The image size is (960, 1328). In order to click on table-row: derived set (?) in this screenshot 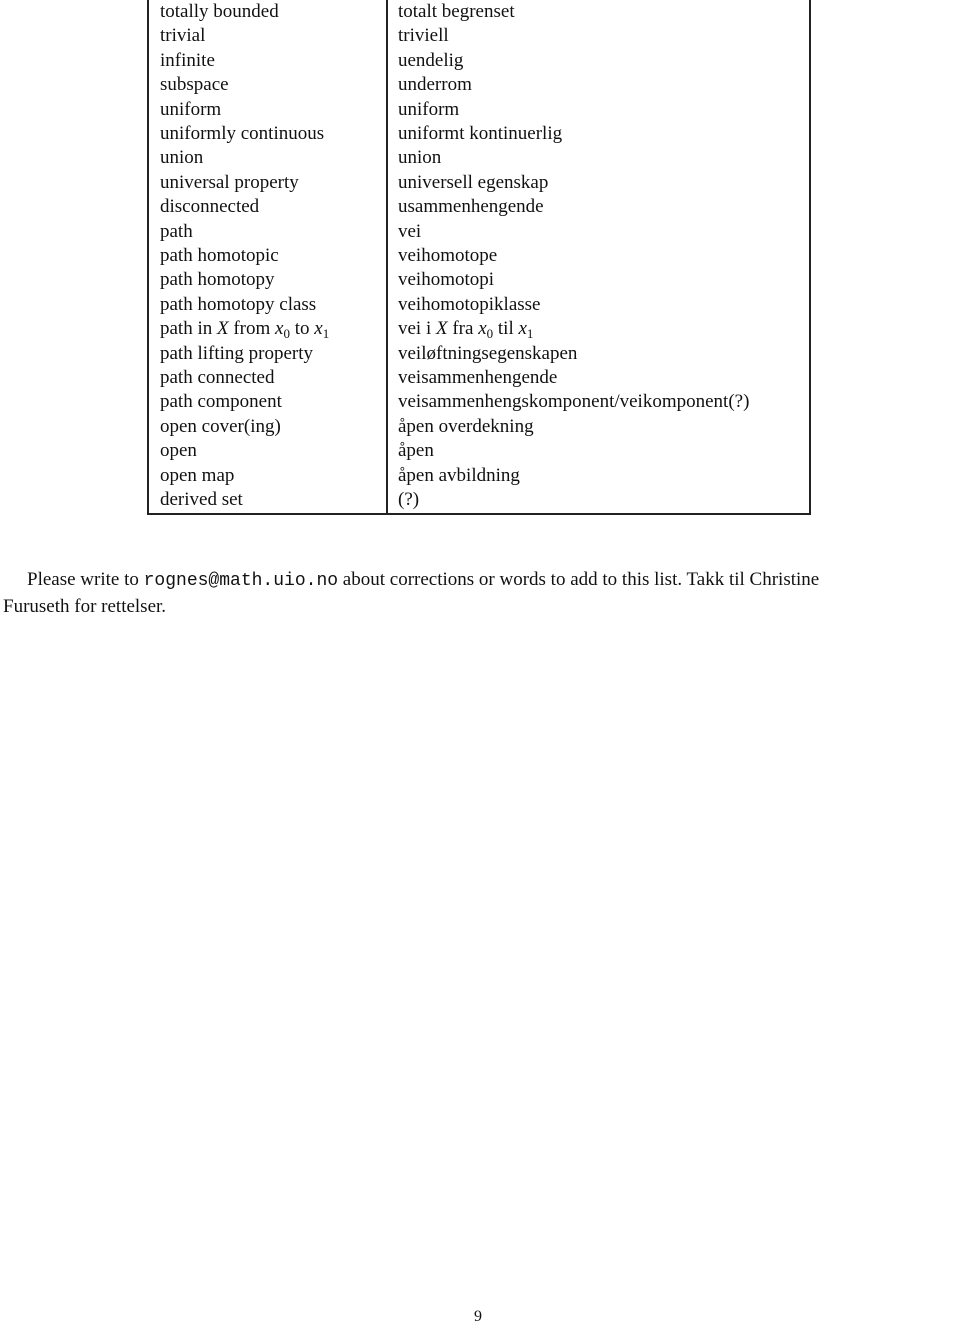, I will do `click(479, 500)`.